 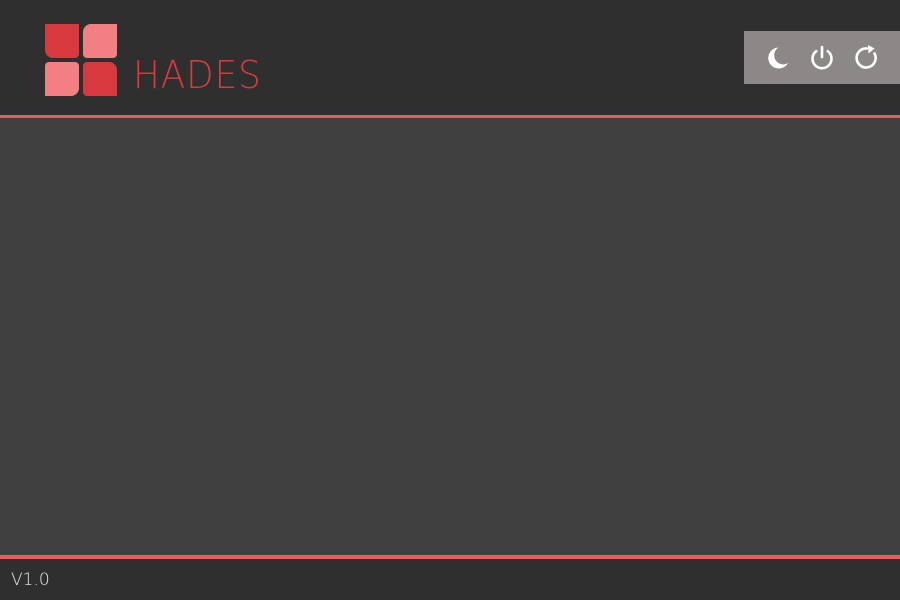 I want to click on hades-logo-icon, so click(x=81, y=60).